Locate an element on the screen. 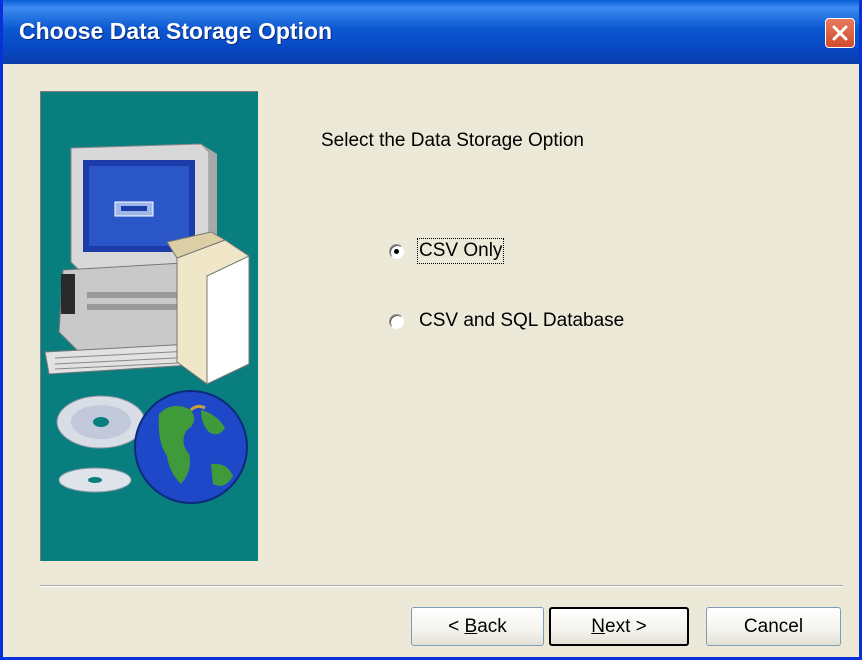  next-button-rest: ext > is located at coordinates (626, 626).